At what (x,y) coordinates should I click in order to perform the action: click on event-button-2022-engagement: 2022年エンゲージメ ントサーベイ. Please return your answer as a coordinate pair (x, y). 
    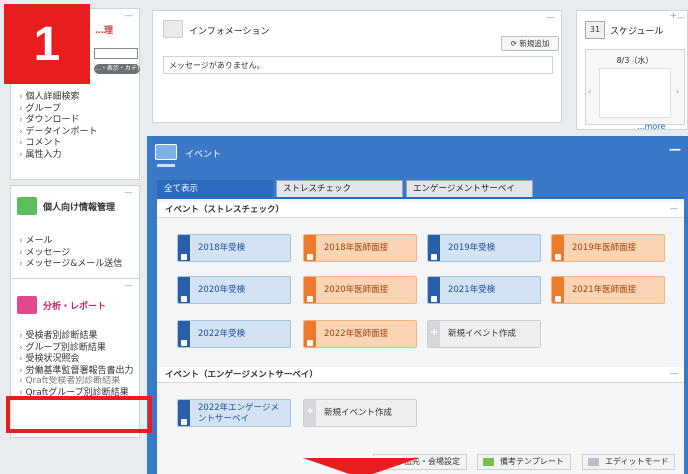
    Looking at the image, I should click on (234, 413).